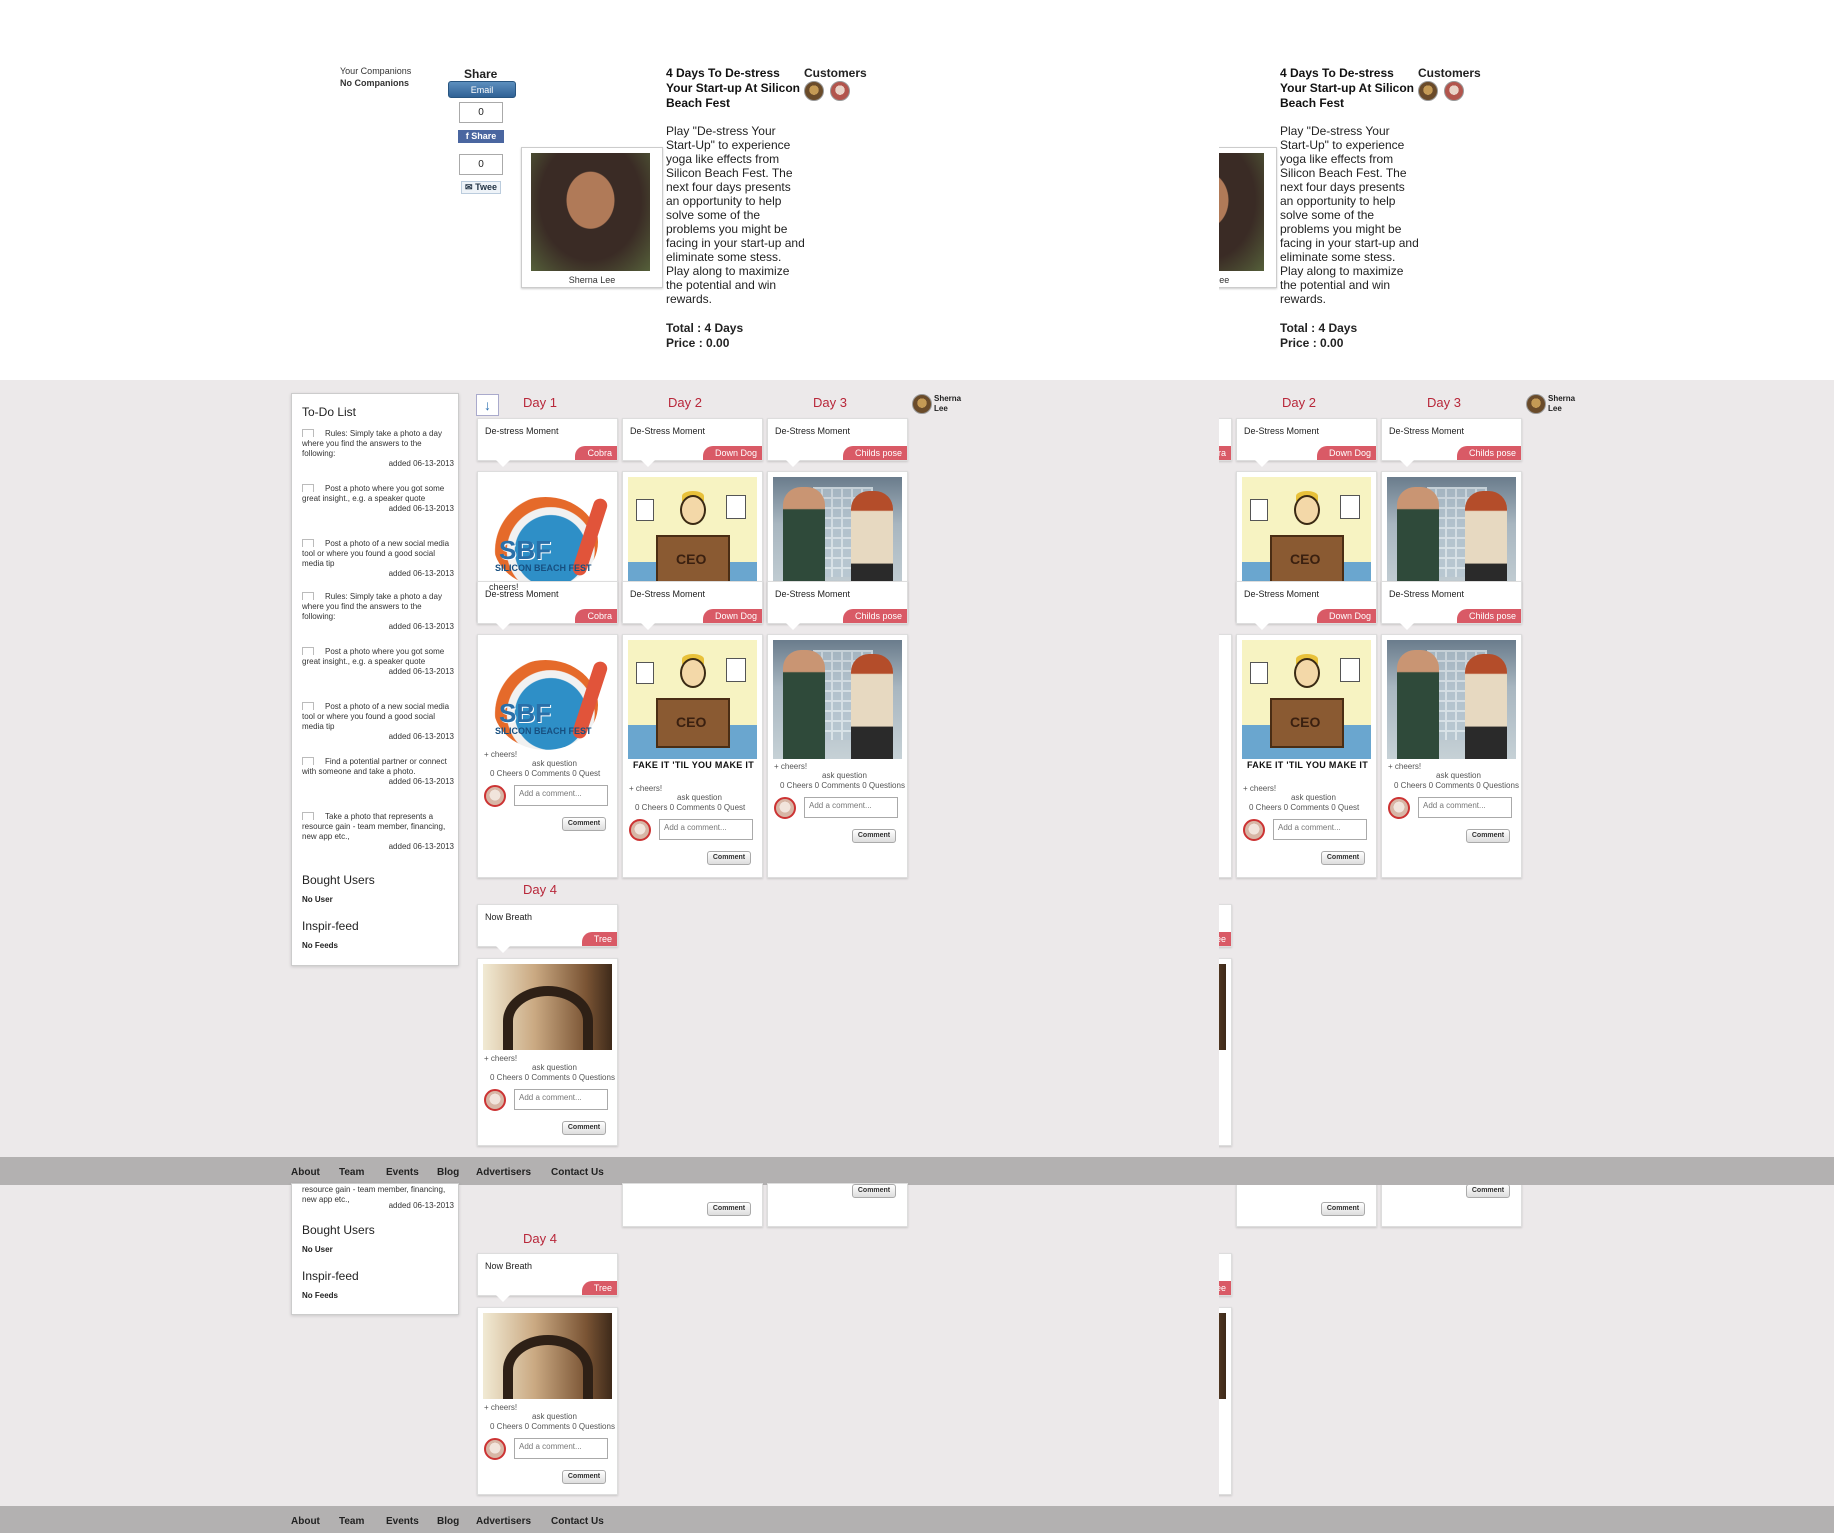 Image resolution: width=1834 pixels, height=1533 pixels. What do you see at coordinates (547, 442) in the screenshot?
I see `moment-bubble: De-stress Moment Cobra` at bounding box center [547, 442].